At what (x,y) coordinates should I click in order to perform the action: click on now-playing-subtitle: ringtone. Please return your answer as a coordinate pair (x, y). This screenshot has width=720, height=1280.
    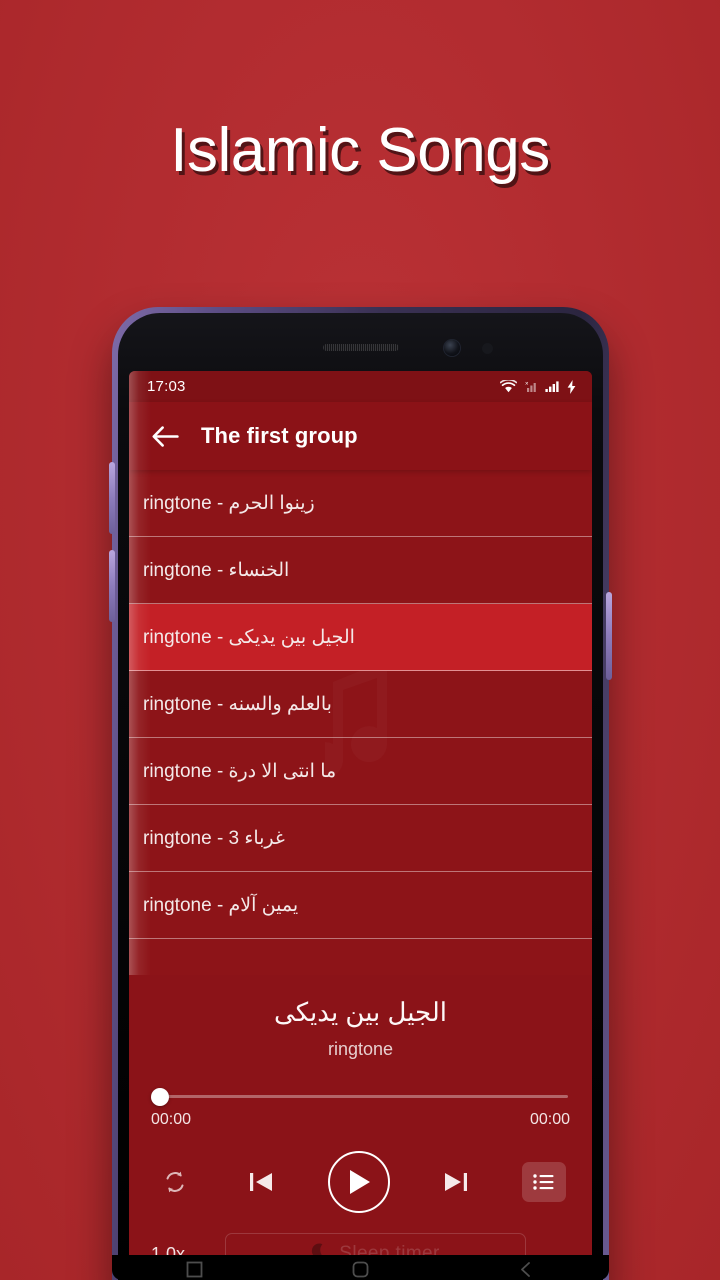
    Looking at the image, I should click on (360, 1049).